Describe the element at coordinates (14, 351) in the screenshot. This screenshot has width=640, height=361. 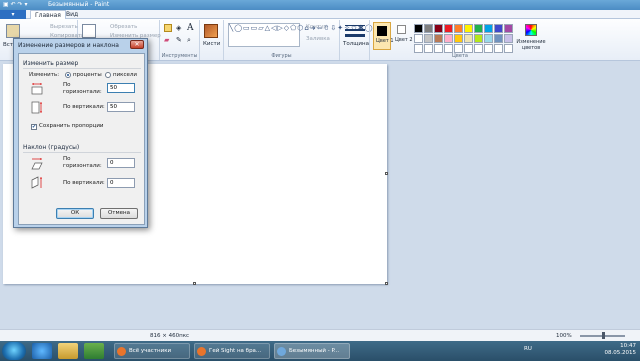
I see `start-button` at that location.